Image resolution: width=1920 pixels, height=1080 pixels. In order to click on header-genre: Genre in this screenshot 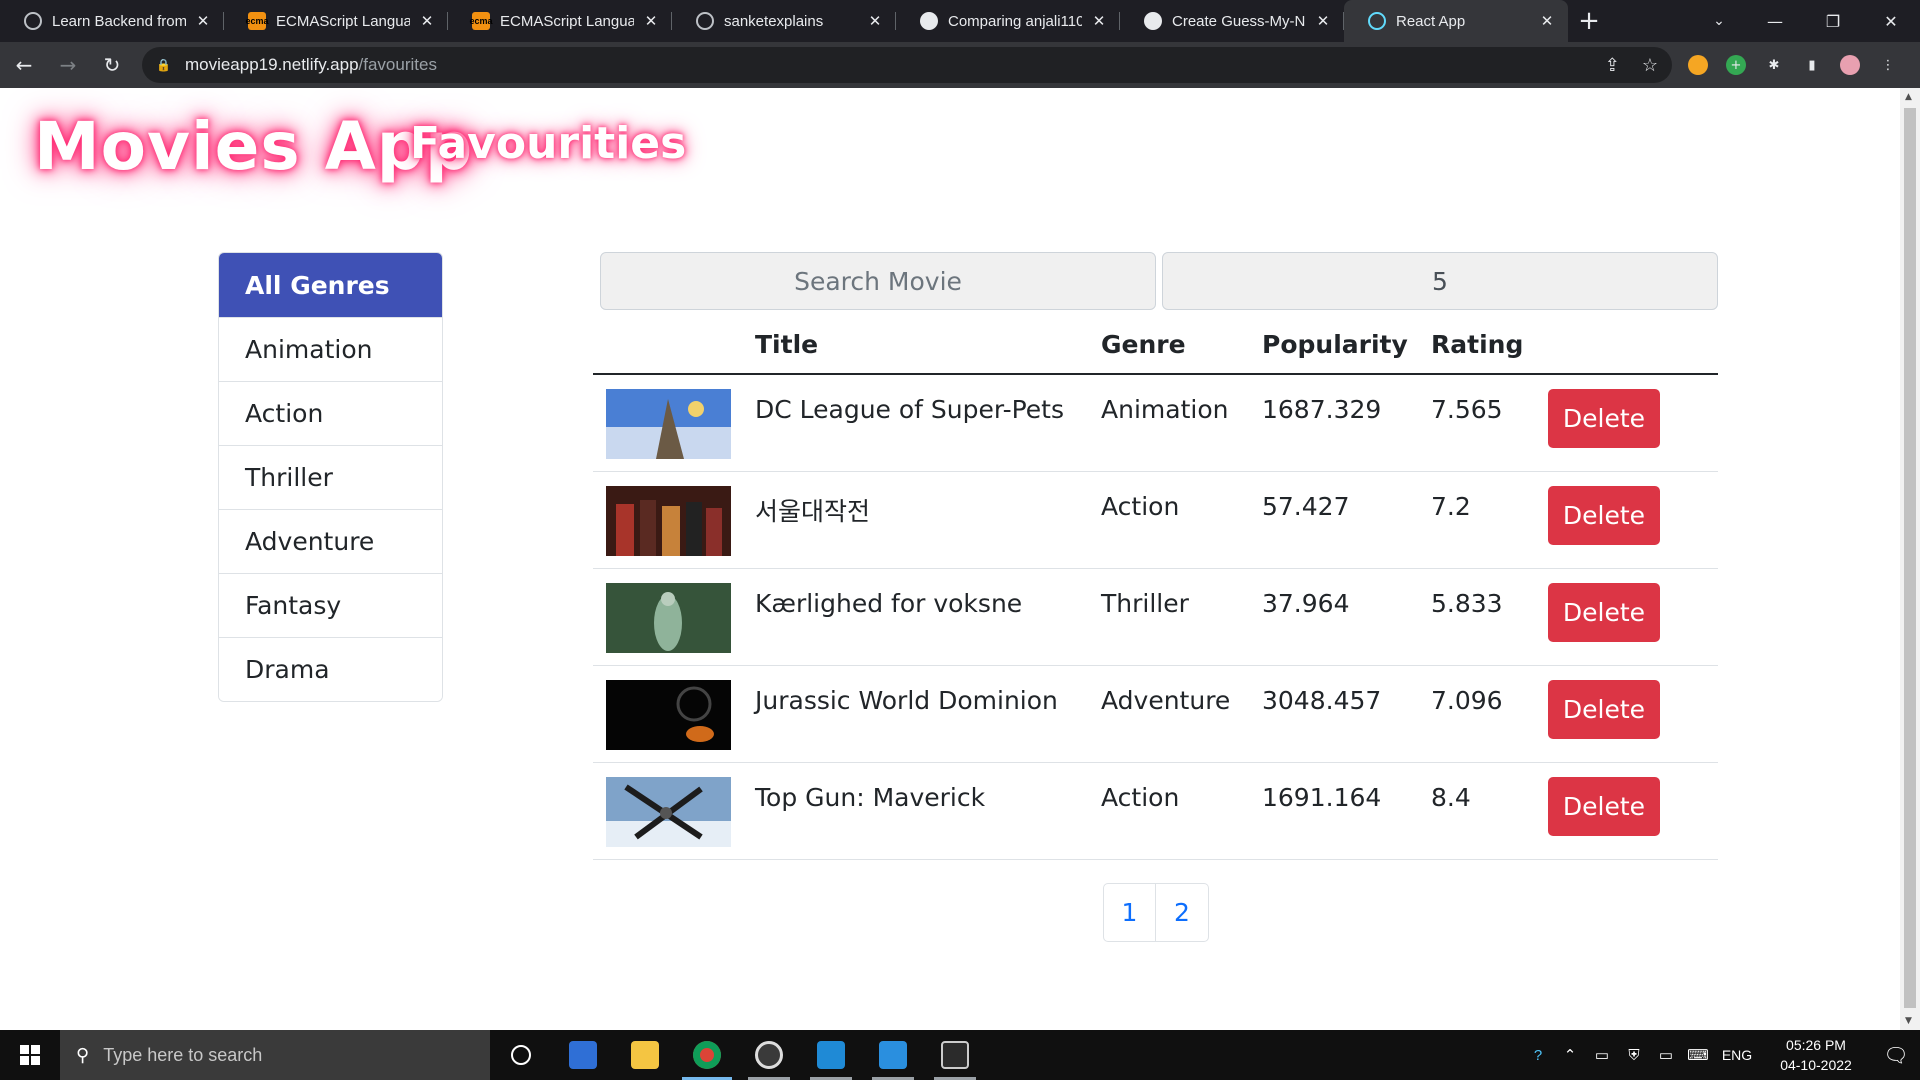, I will do `click(1181, 345)`.